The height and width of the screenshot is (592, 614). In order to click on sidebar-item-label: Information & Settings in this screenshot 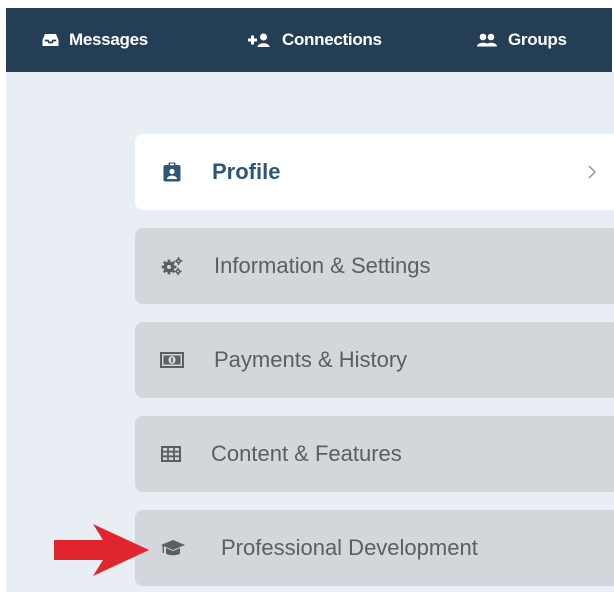, I will do `click(322, 265)`.